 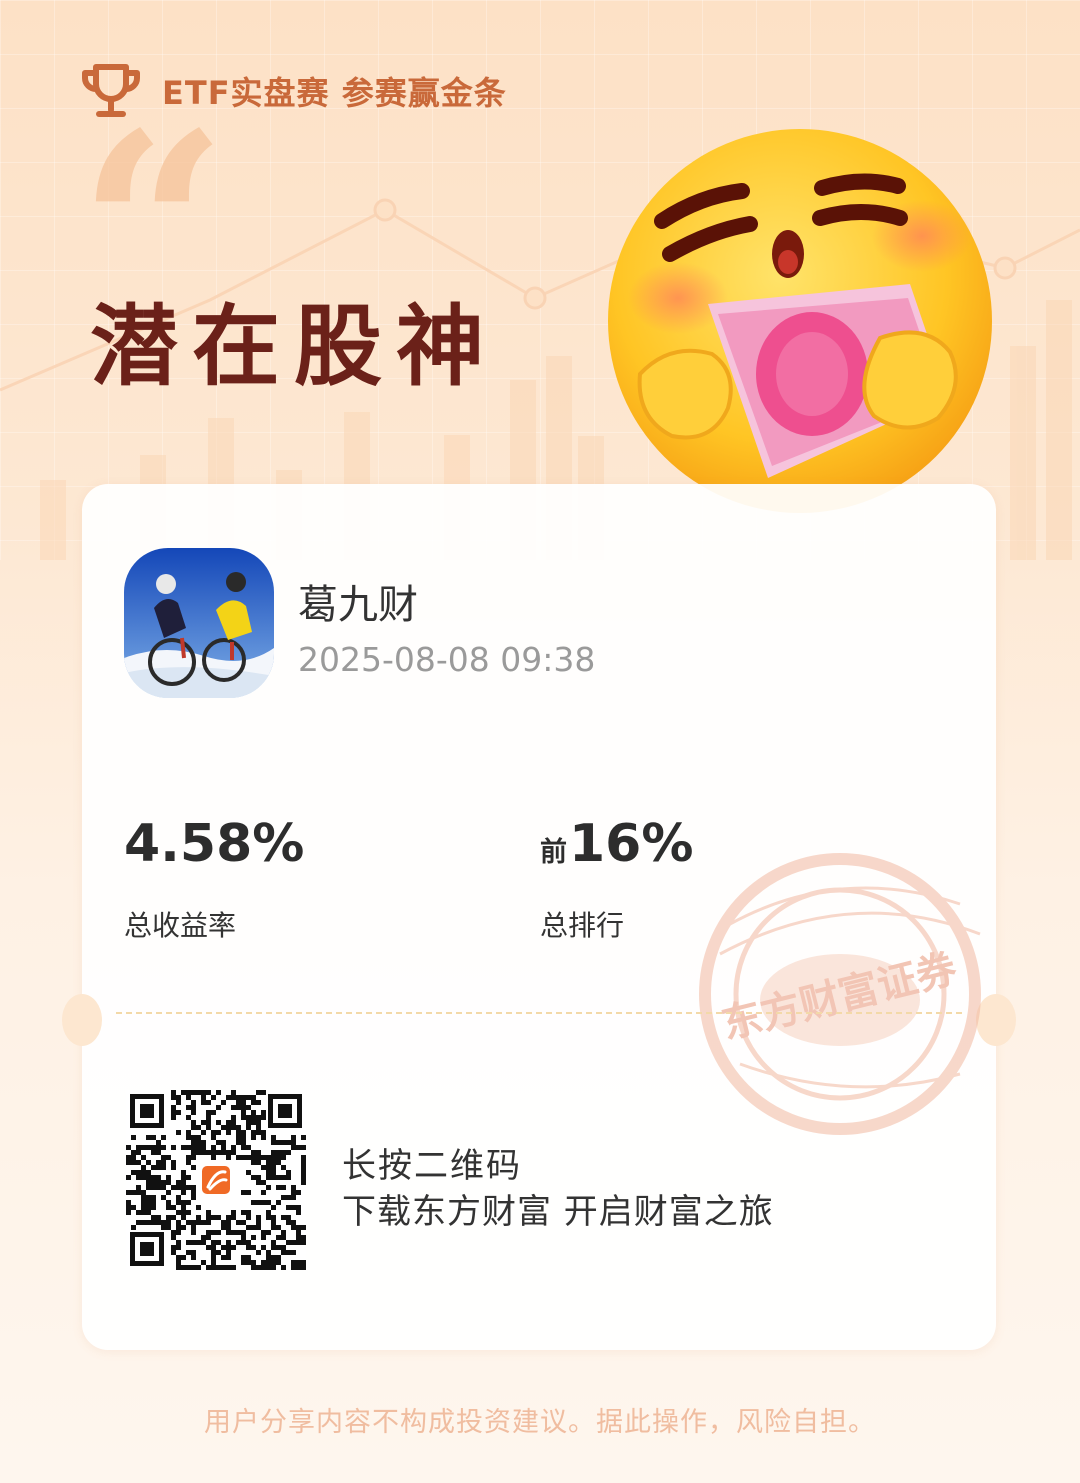 I want to click on rank-prefix: 前, so click(x=553, y=852).